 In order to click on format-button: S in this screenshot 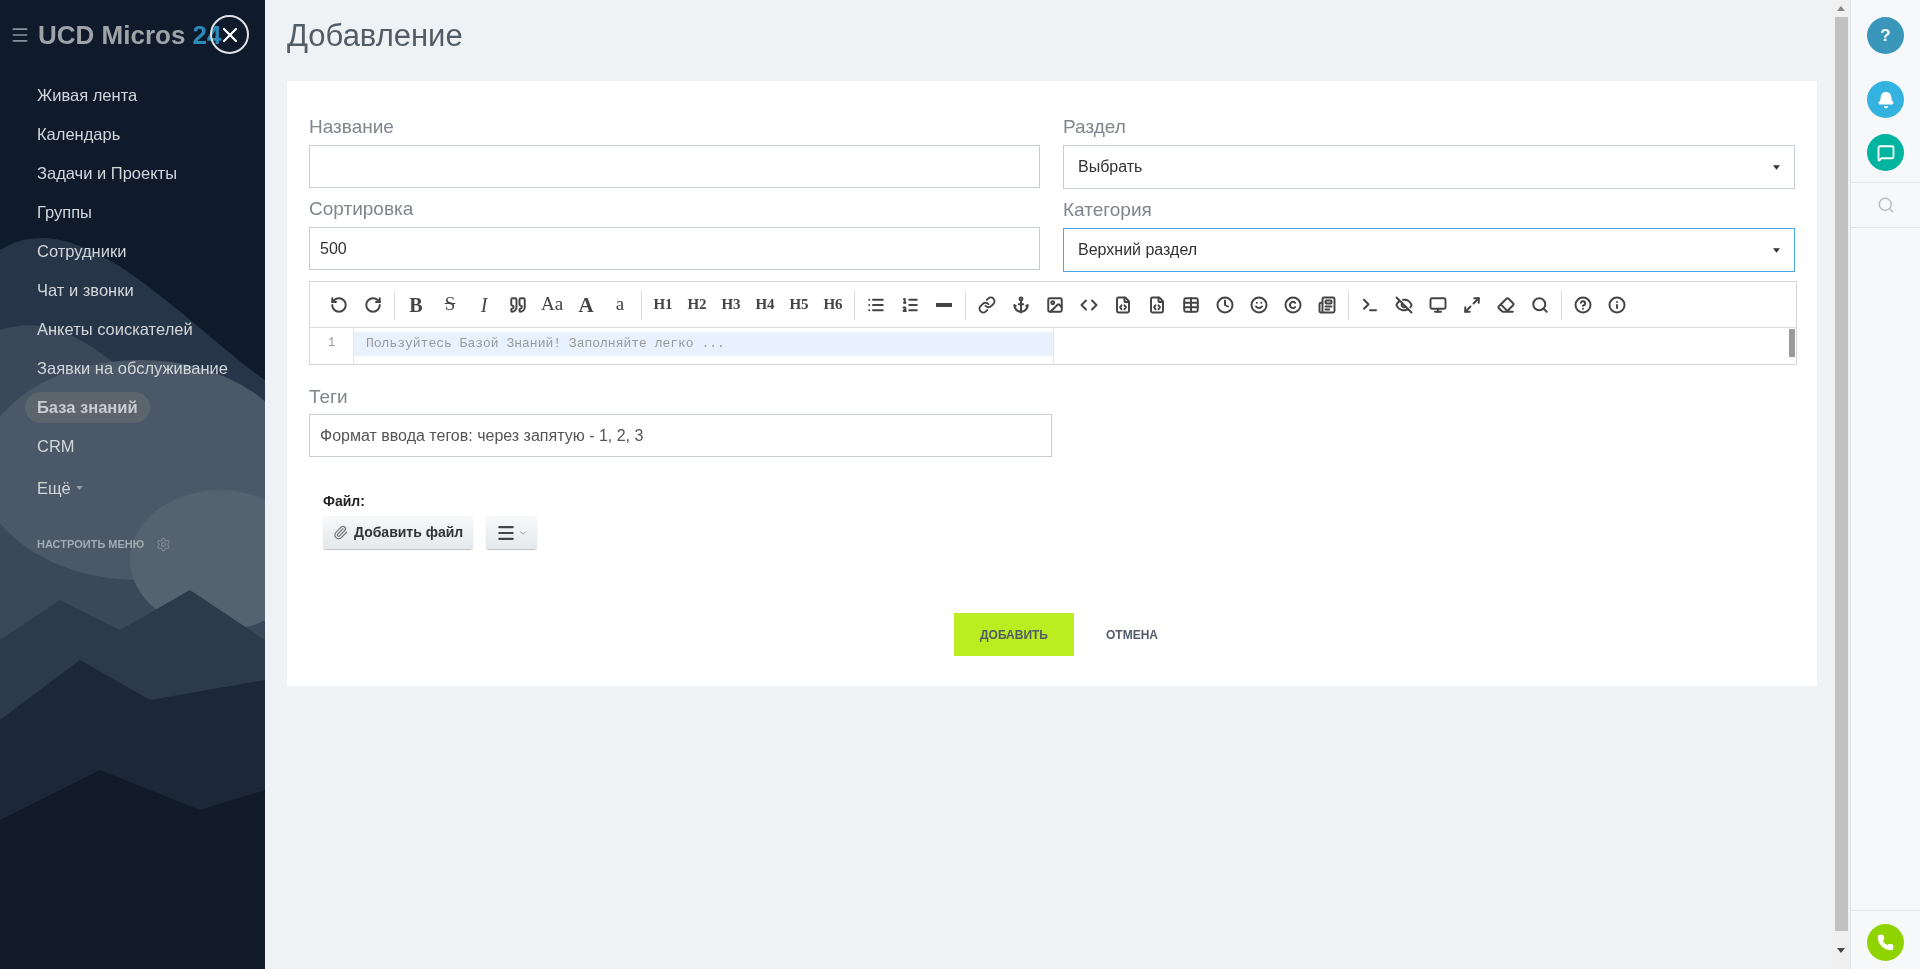, I will do `click(450, 304)`.